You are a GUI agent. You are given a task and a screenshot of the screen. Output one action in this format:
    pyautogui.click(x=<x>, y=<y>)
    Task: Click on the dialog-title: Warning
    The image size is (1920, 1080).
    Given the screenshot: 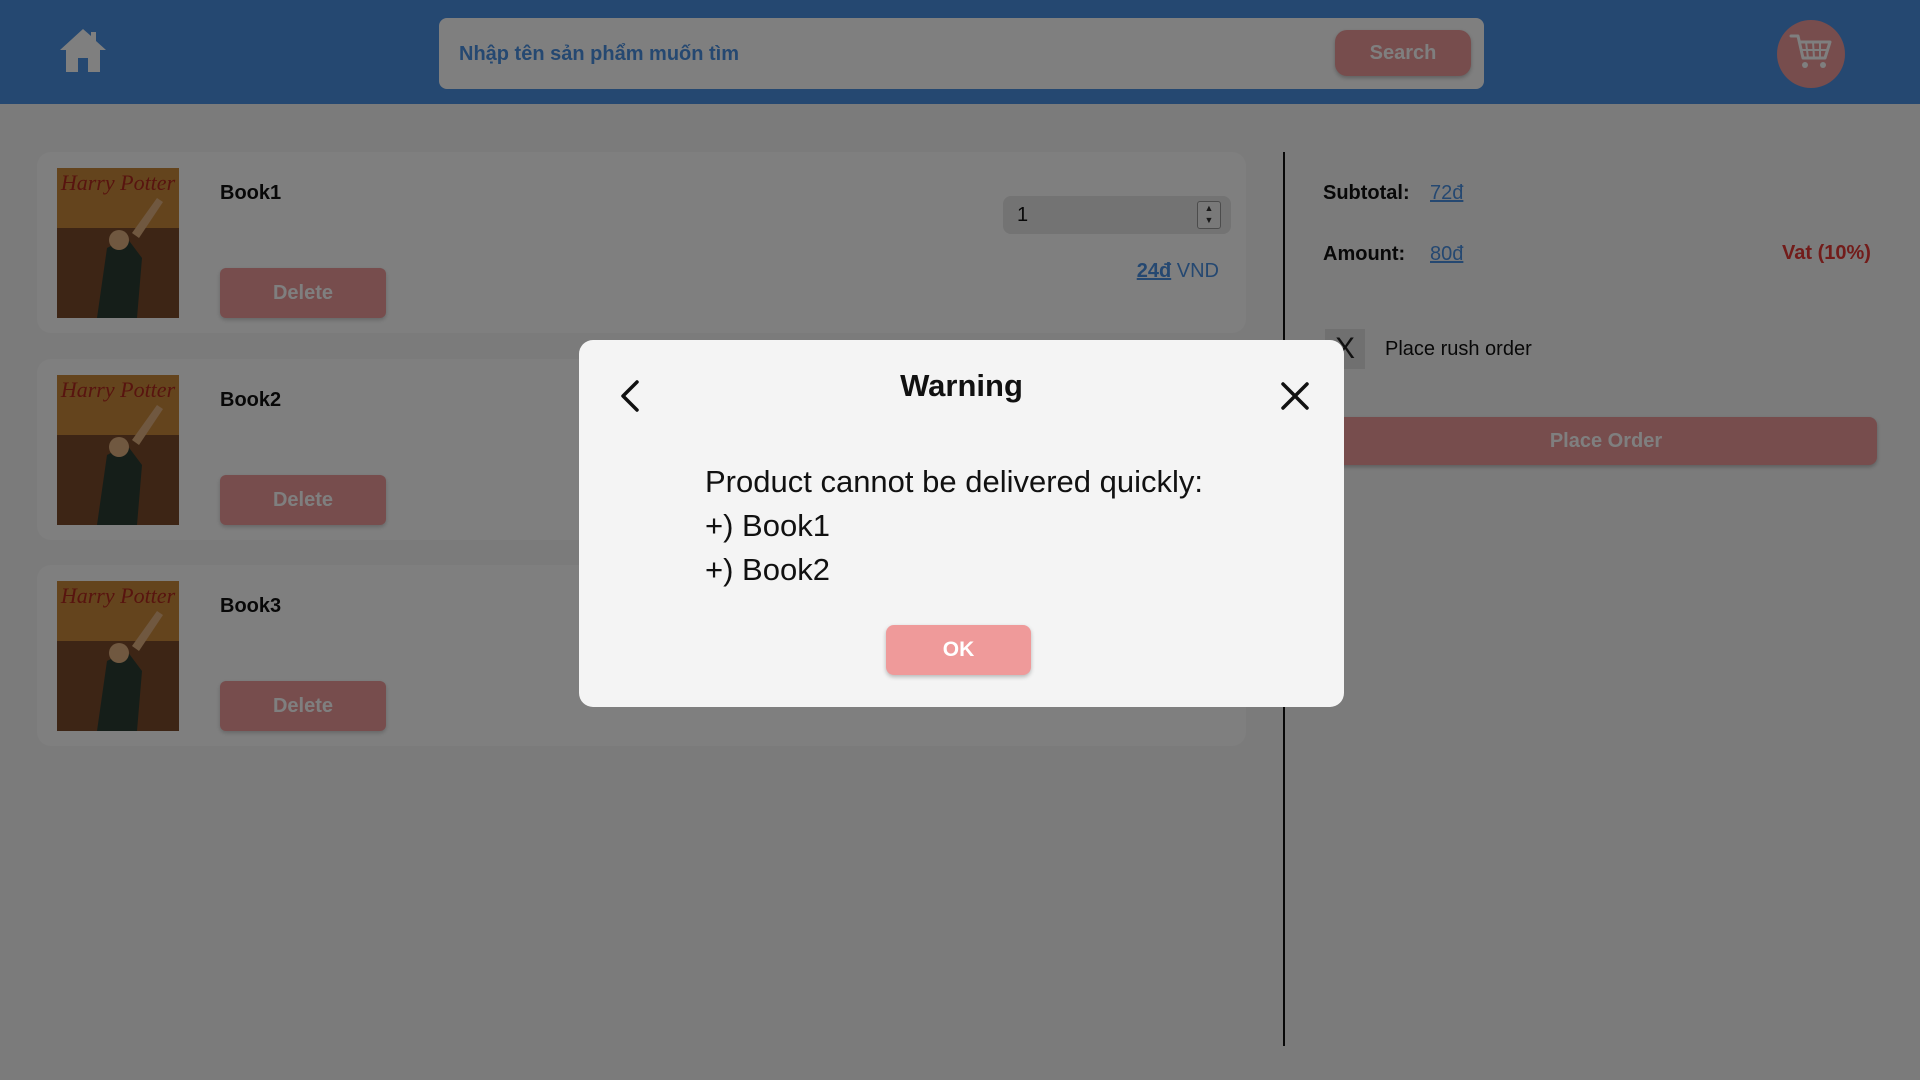 What is the action you would take?
    pyautogui.click(x=961, y=385)
    